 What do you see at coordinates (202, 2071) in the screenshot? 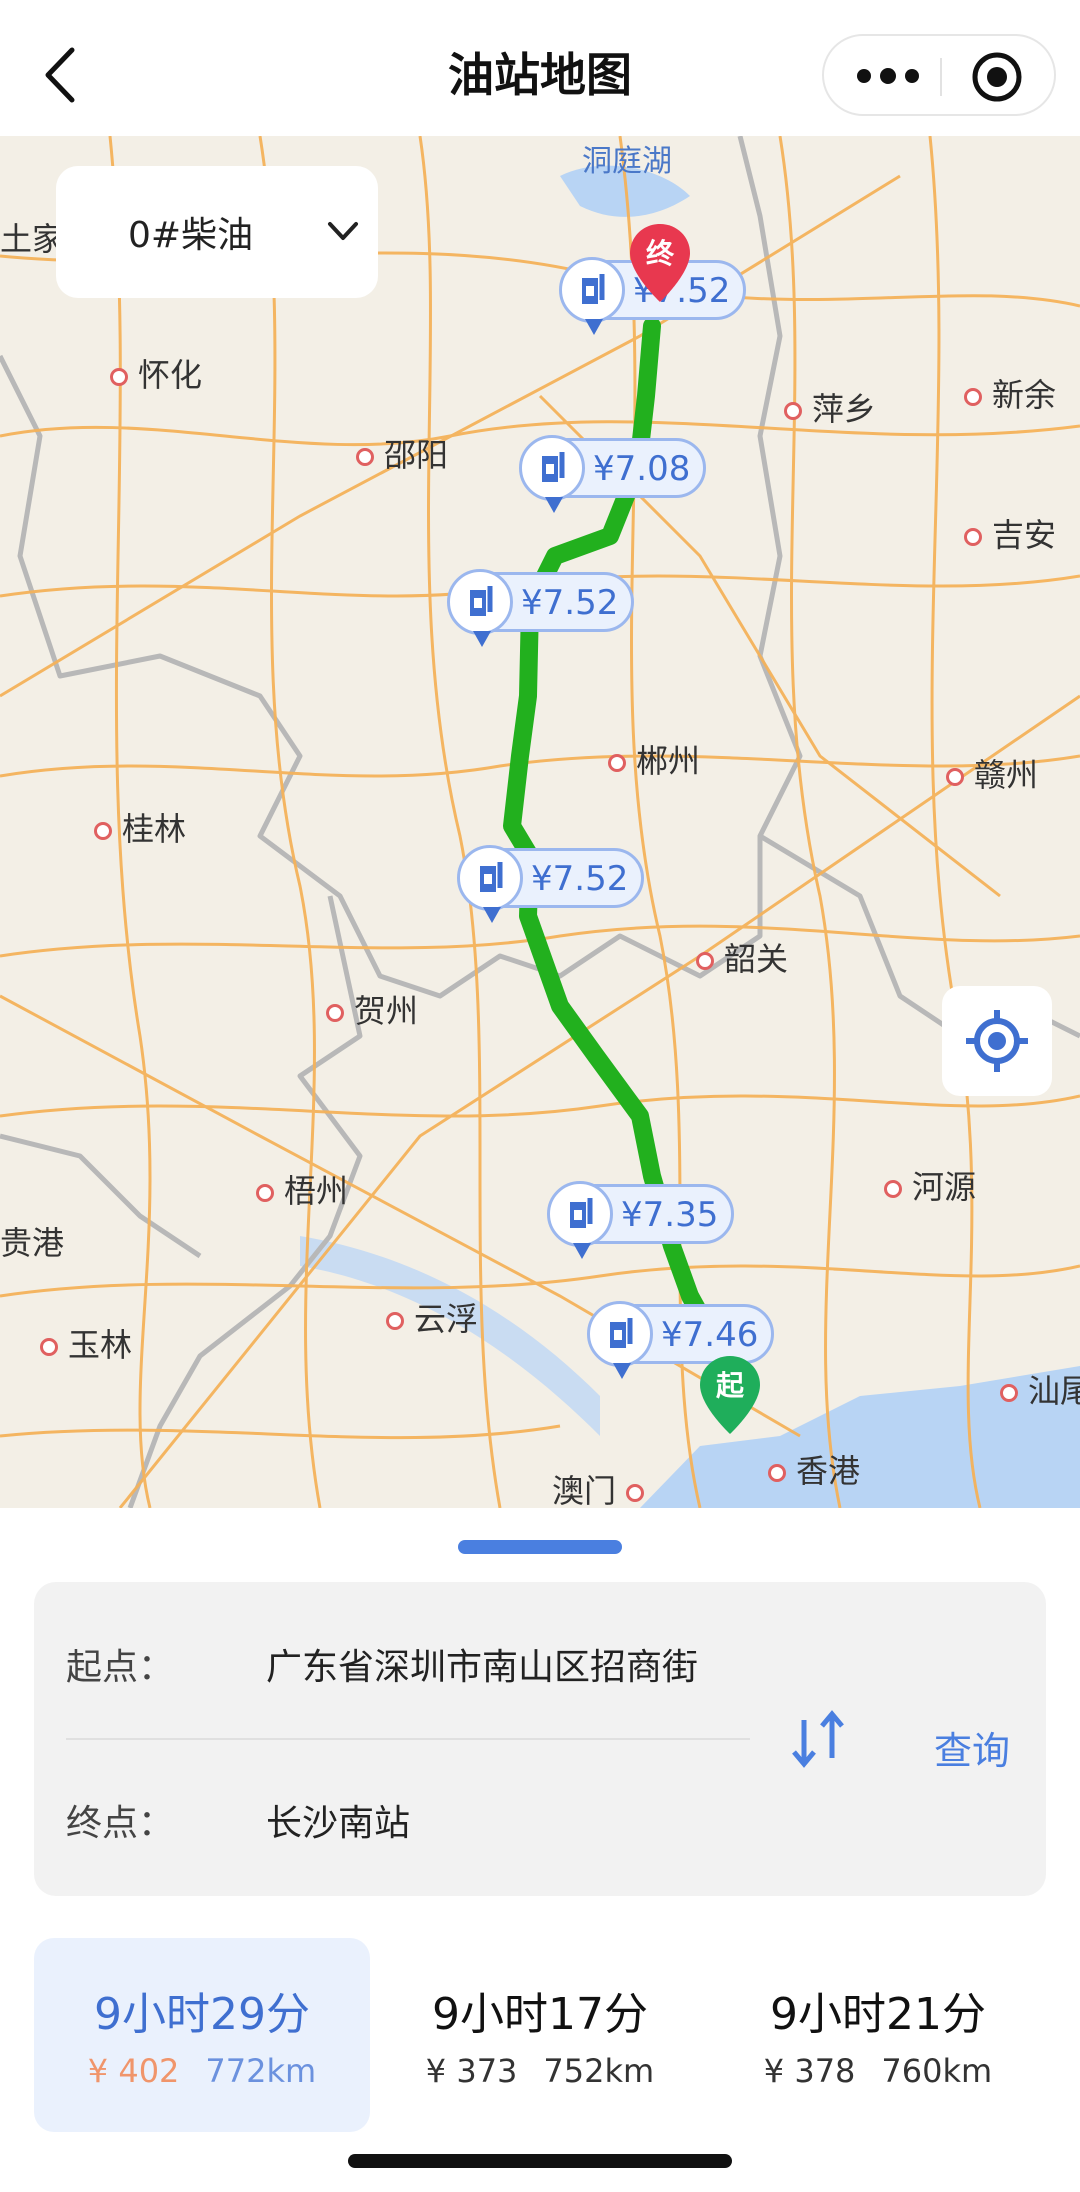
I see `route-meta: ¥ 402 772km` at bounding box center [202, 2071].